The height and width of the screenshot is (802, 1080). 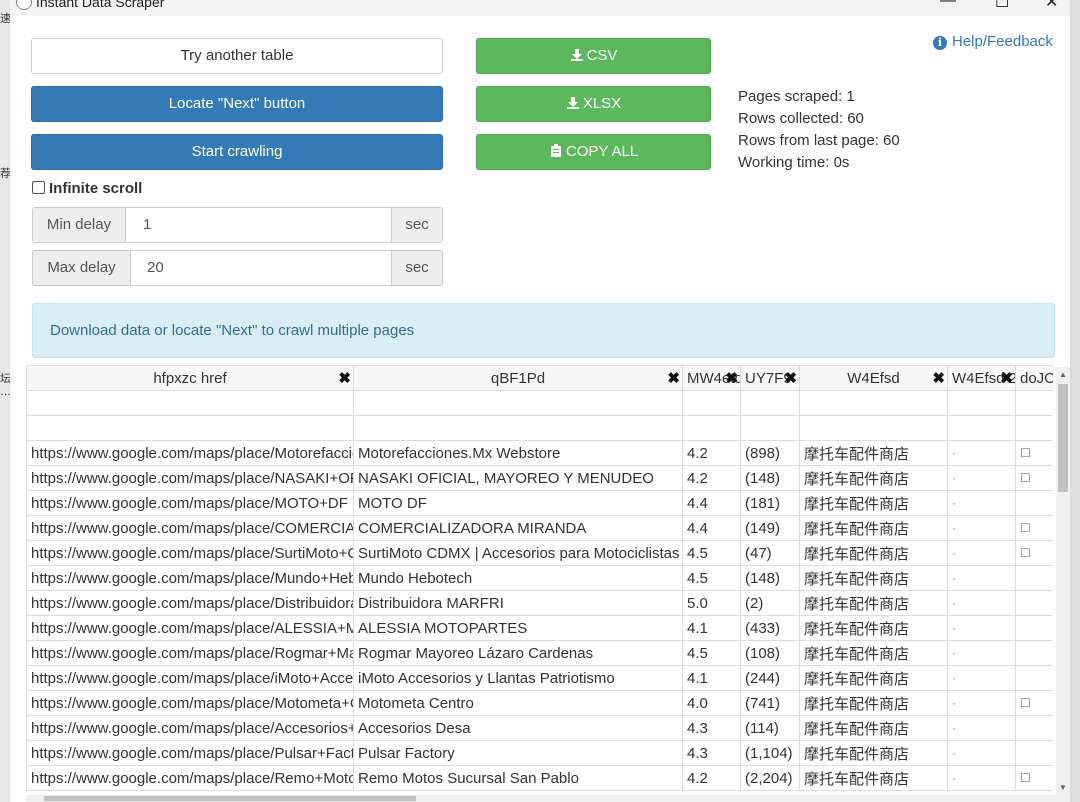 I want to click on column-header: qBF1Pd ✖, so click(x=518, y=378).